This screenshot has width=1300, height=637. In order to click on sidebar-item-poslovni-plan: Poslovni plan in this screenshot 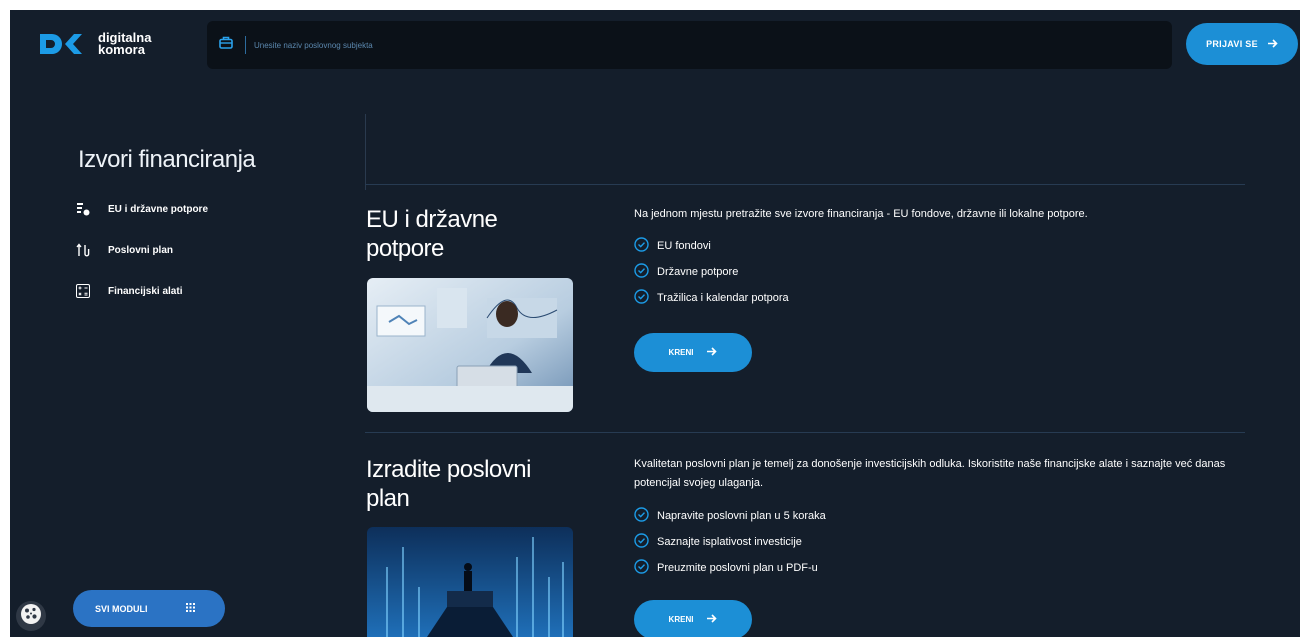, I will do `click(124, 250)`.